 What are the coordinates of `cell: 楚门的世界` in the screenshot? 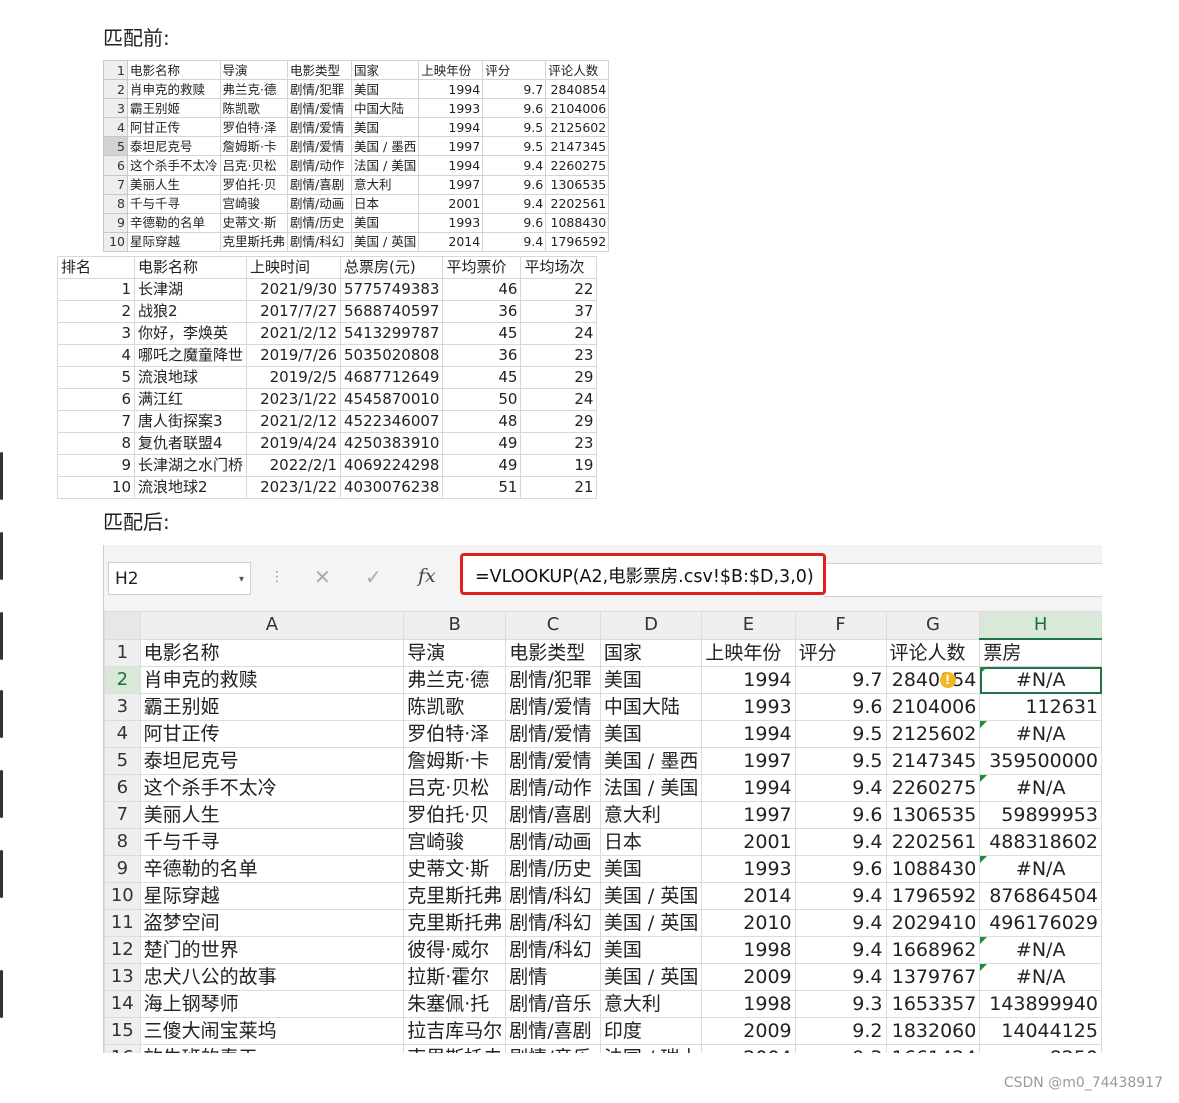 It's located at (272, 950).